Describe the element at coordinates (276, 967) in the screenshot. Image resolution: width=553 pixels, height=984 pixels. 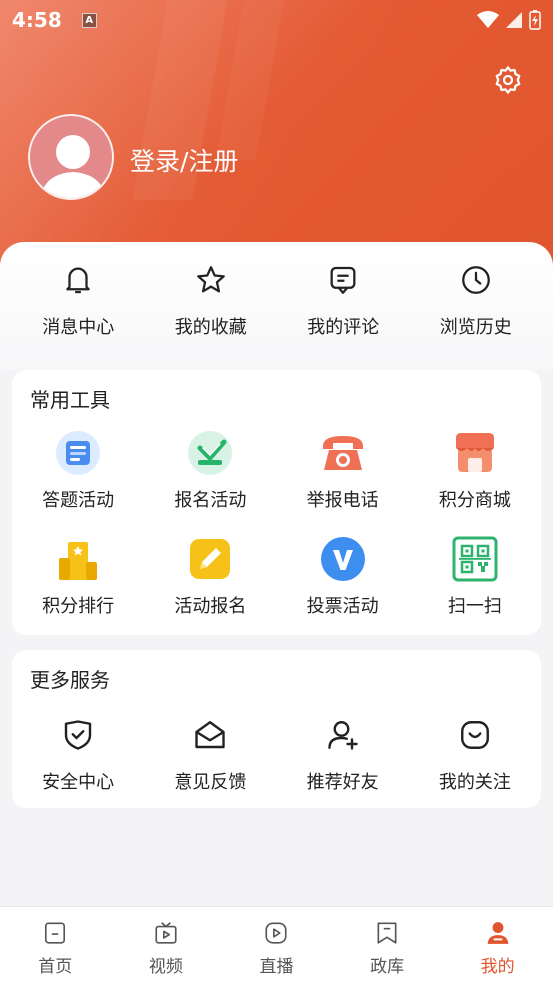
I see `nav-label: 直播` at that location.